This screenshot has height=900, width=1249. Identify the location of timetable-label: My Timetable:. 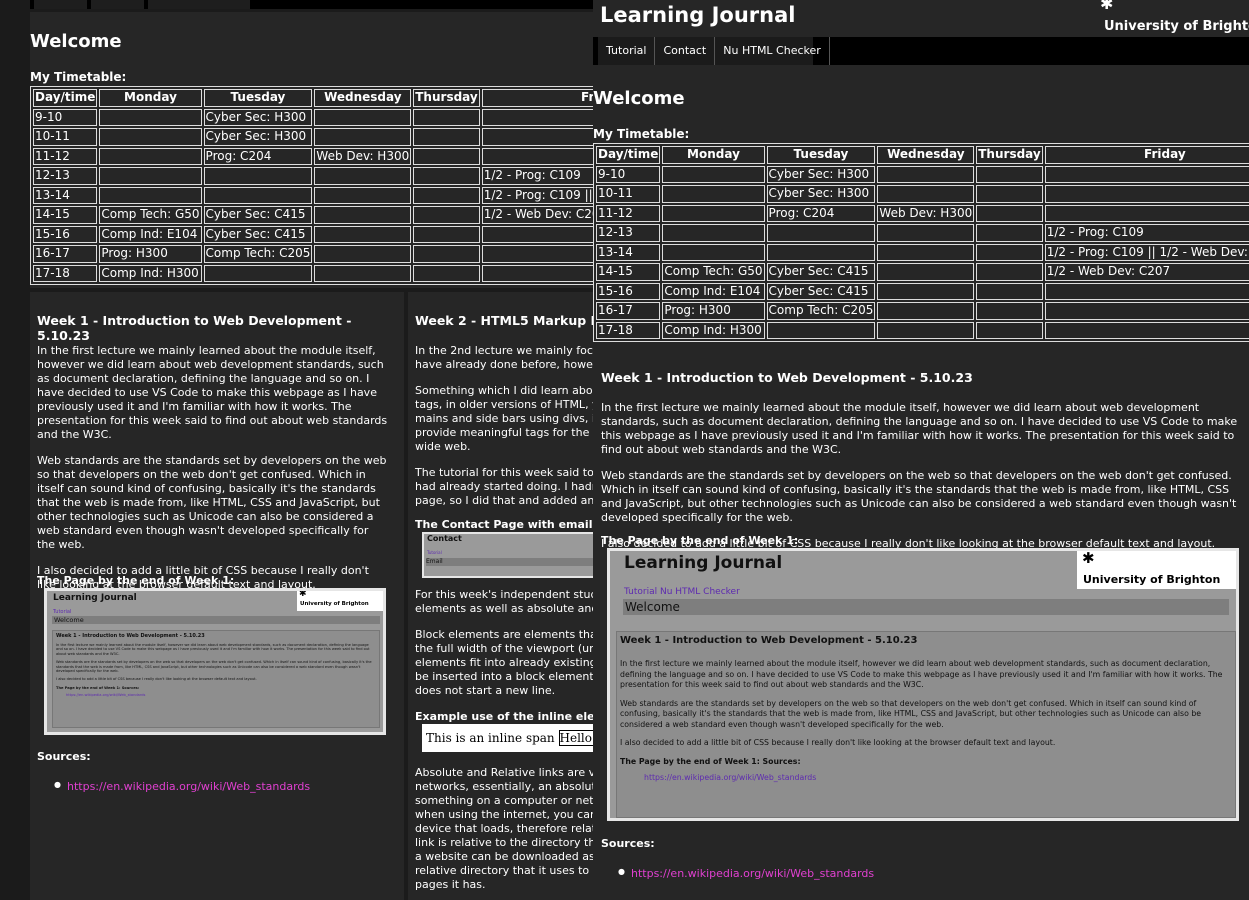
(78, 77).